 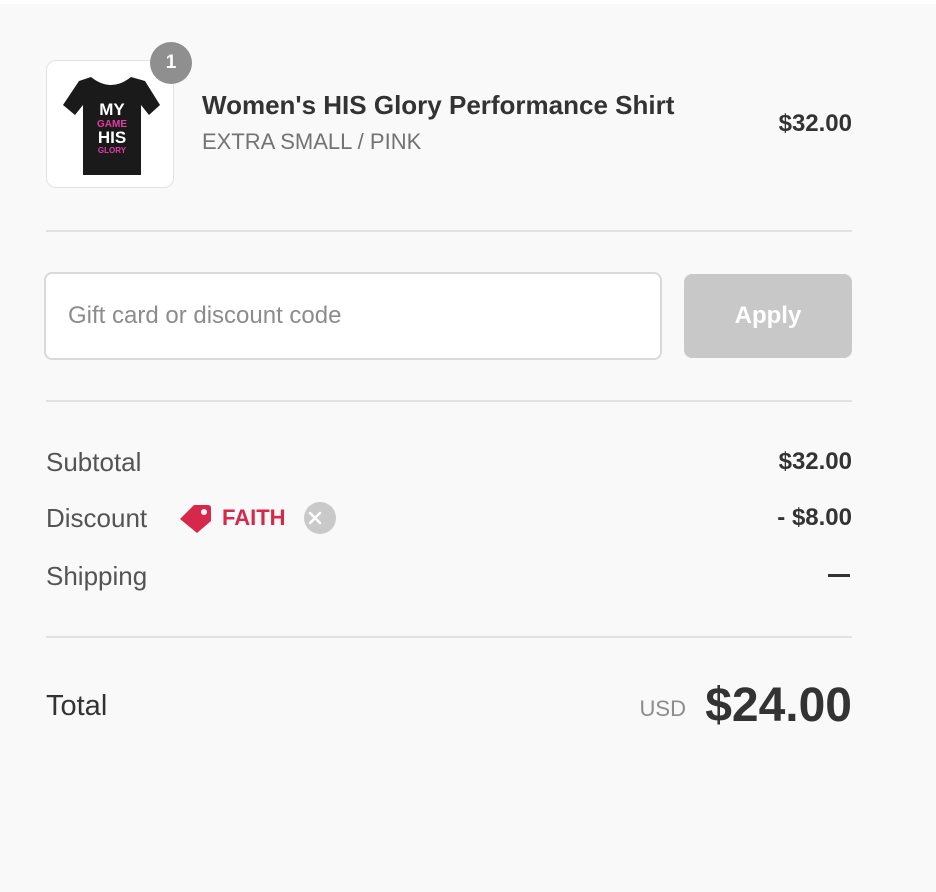 I want to click on shirt-print-line-4: GLORY, so click(x=112, y=150).